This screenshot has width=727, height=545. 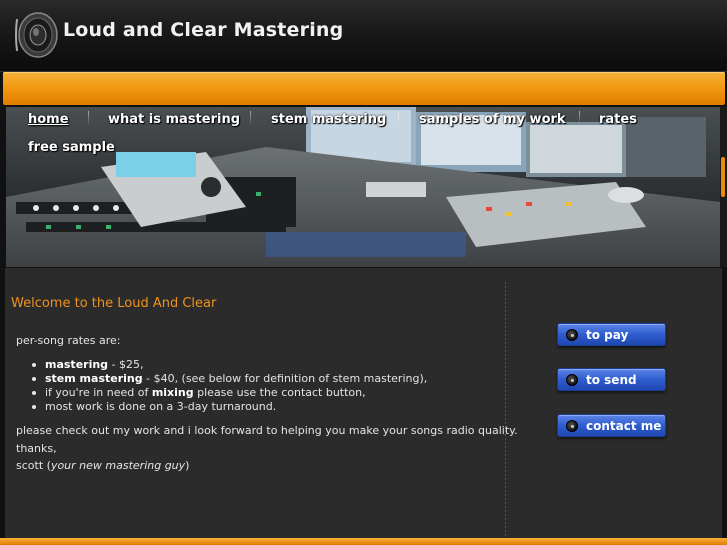 What do you see at coordinates (363, 541) in the screenshot?
I see `bottom-accent-bar` at bounding box center [363, 541].